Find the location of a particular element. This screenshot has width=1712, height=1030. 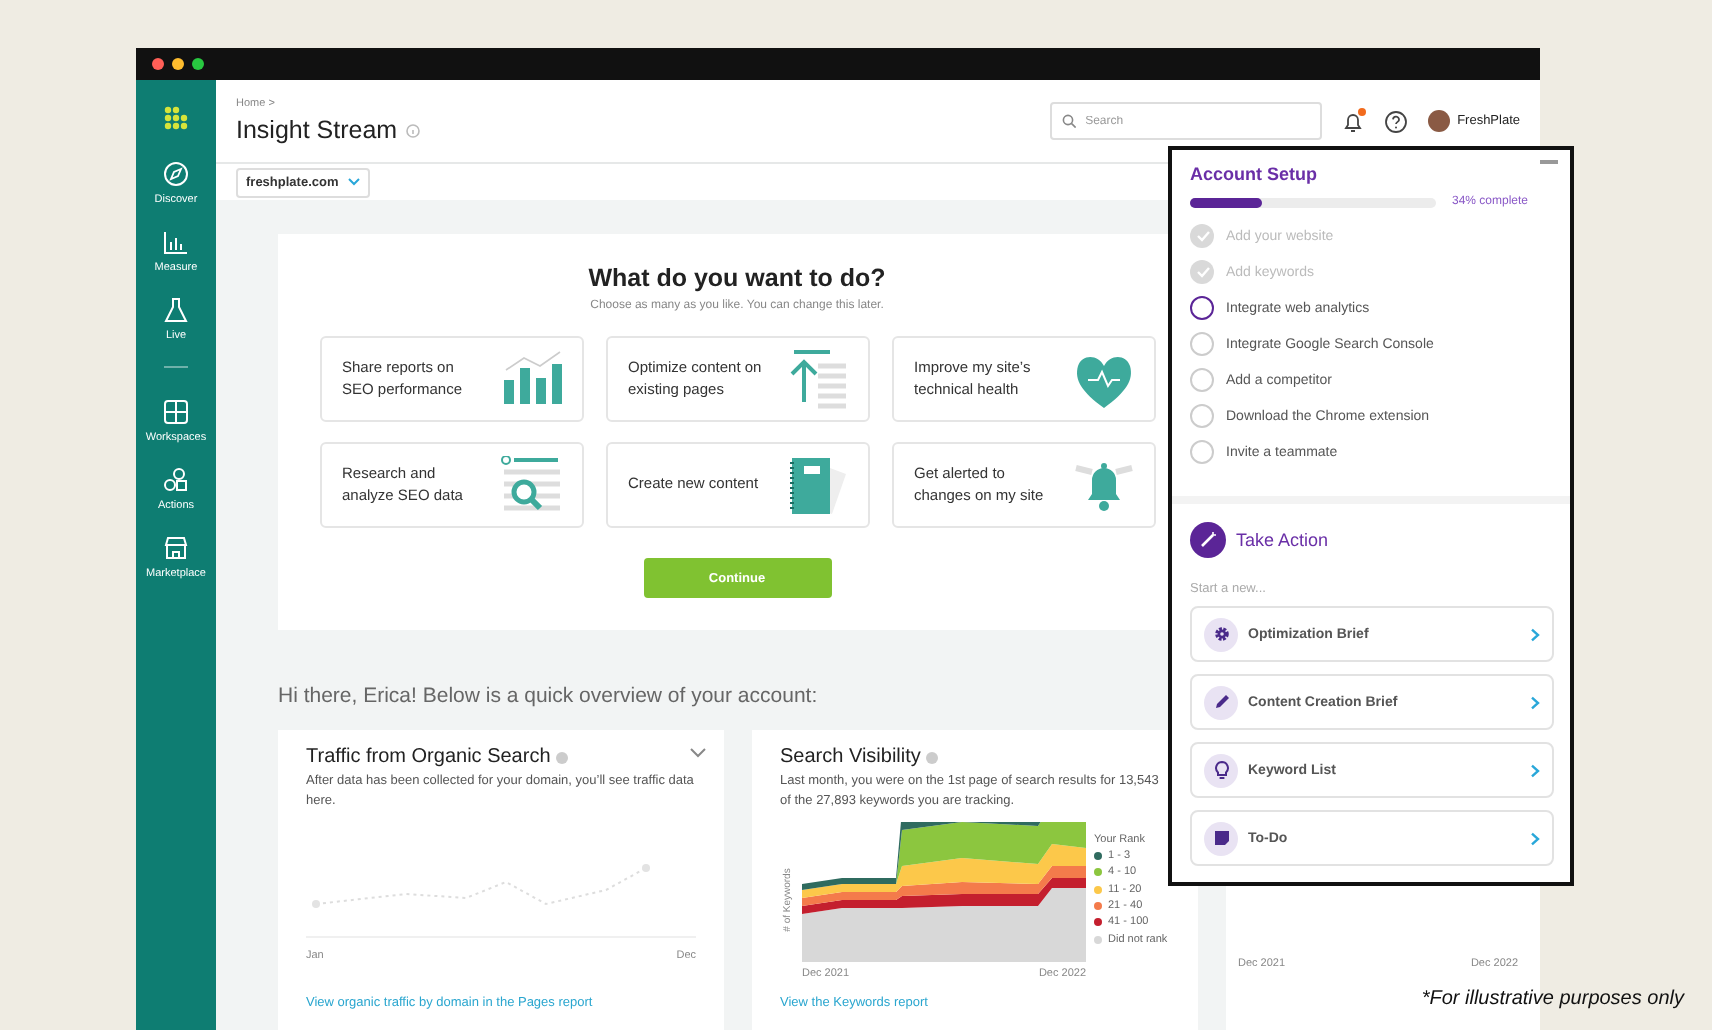

lightbulb-icon is located at coordinates (1221, 770).